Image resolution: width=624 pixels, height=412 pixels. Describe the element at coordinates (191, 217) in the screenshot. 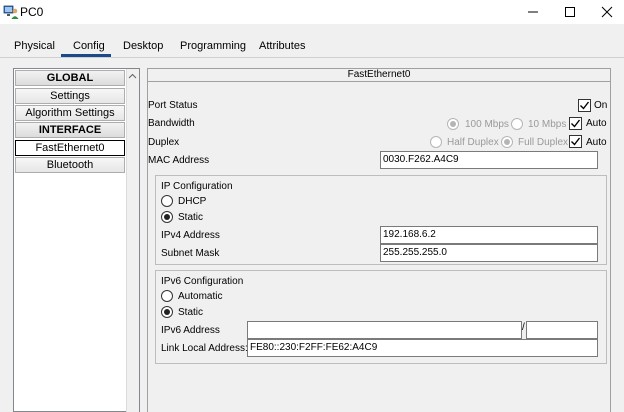

I see `ipv4-static-label: Static` at that location.